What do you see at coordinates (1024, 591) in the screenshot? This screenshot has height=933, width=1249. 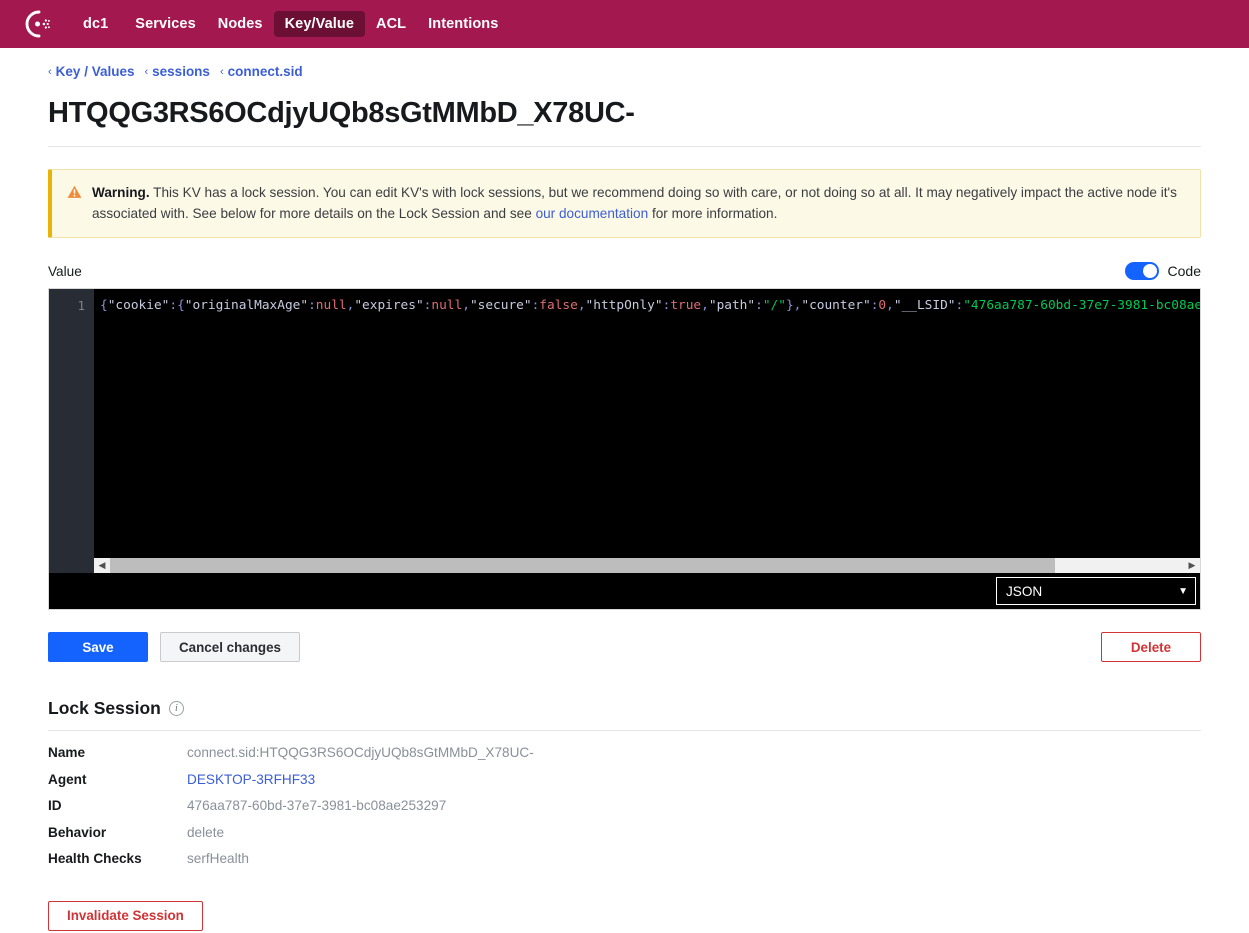 I see `language-select-value: JSON` at bounding box center [1024, 591].